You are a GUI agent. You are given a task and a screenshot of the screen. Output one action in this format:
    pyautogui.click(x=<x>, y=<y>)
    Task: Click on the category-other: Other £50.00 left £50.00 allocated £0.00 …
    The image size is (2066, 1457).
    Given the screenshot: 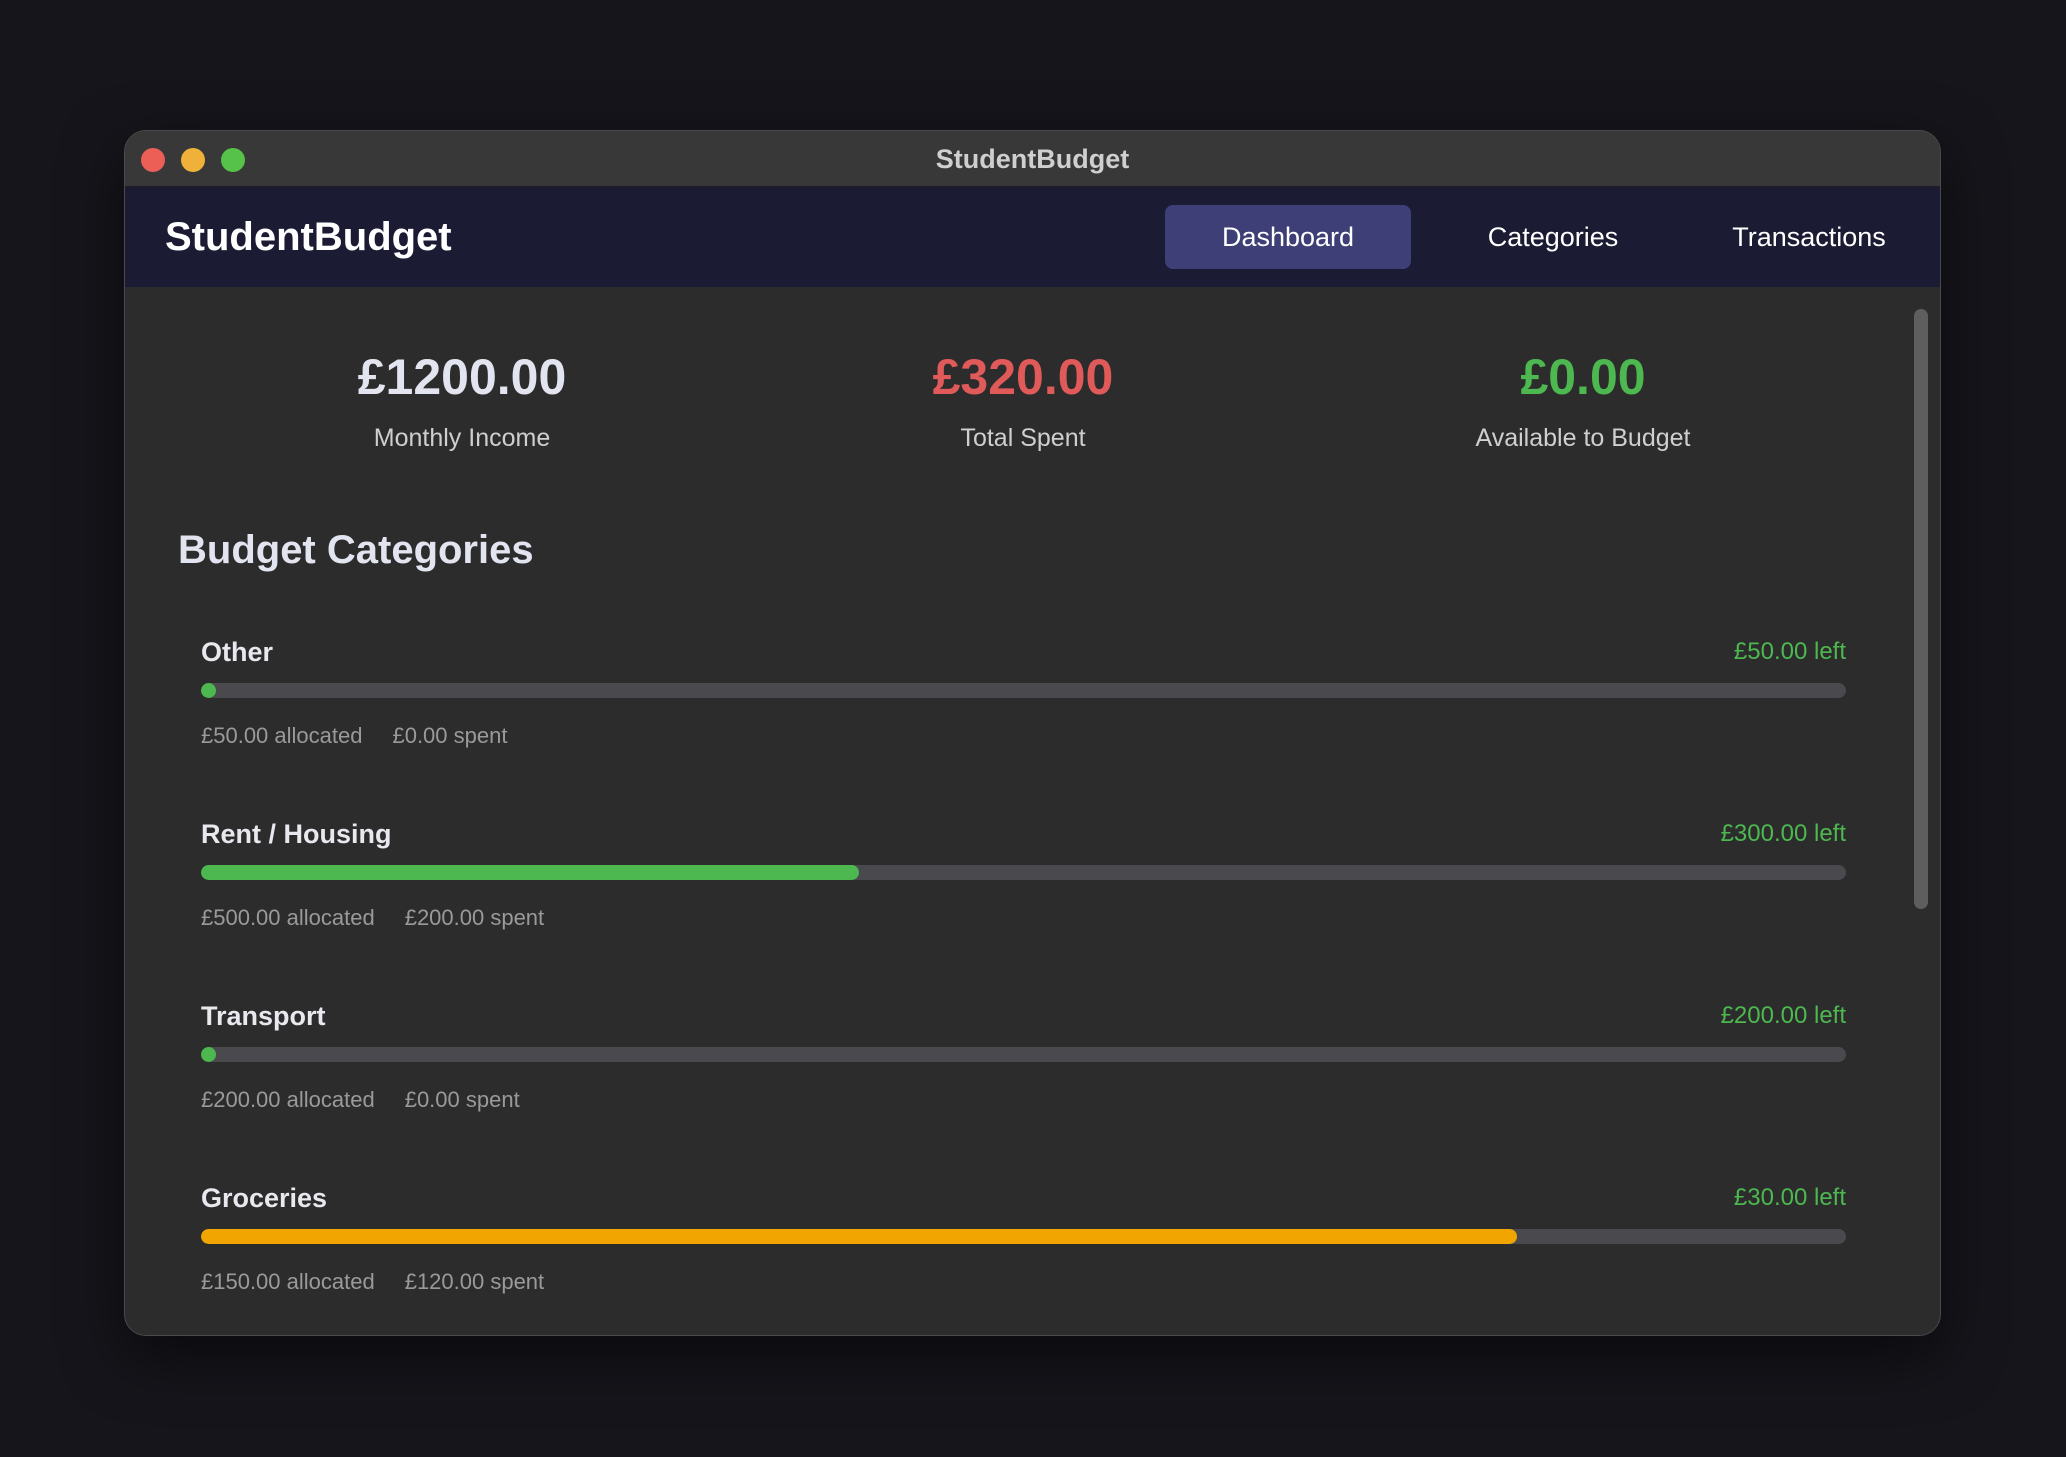 What is the action you would take?
    pyautogui.click(x=1023, y=705)
    